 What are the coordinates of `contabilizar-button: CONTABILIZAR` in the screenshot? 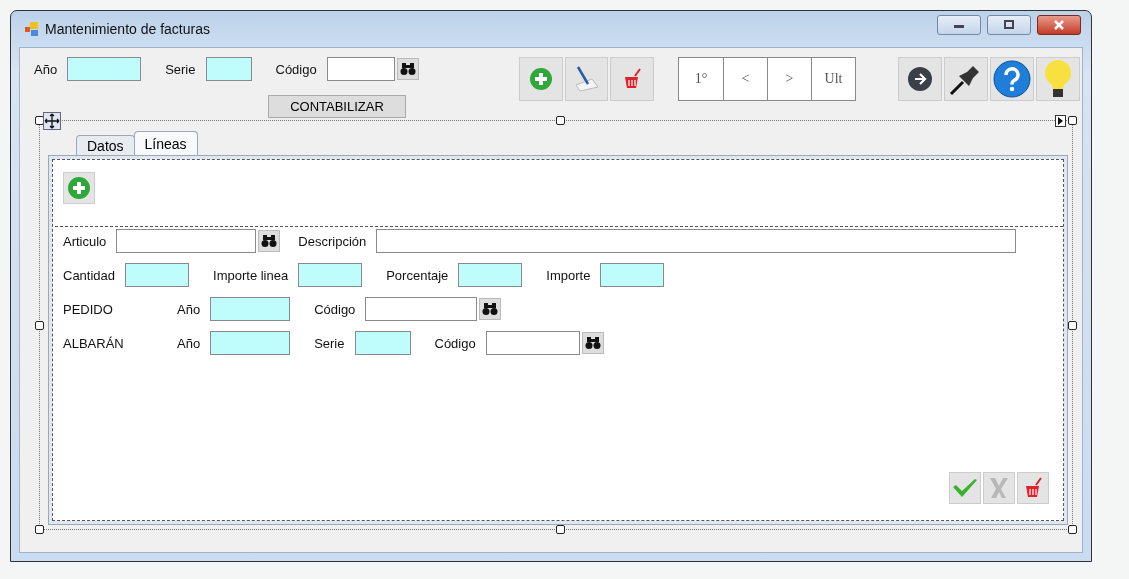 It's located at (337, 106).